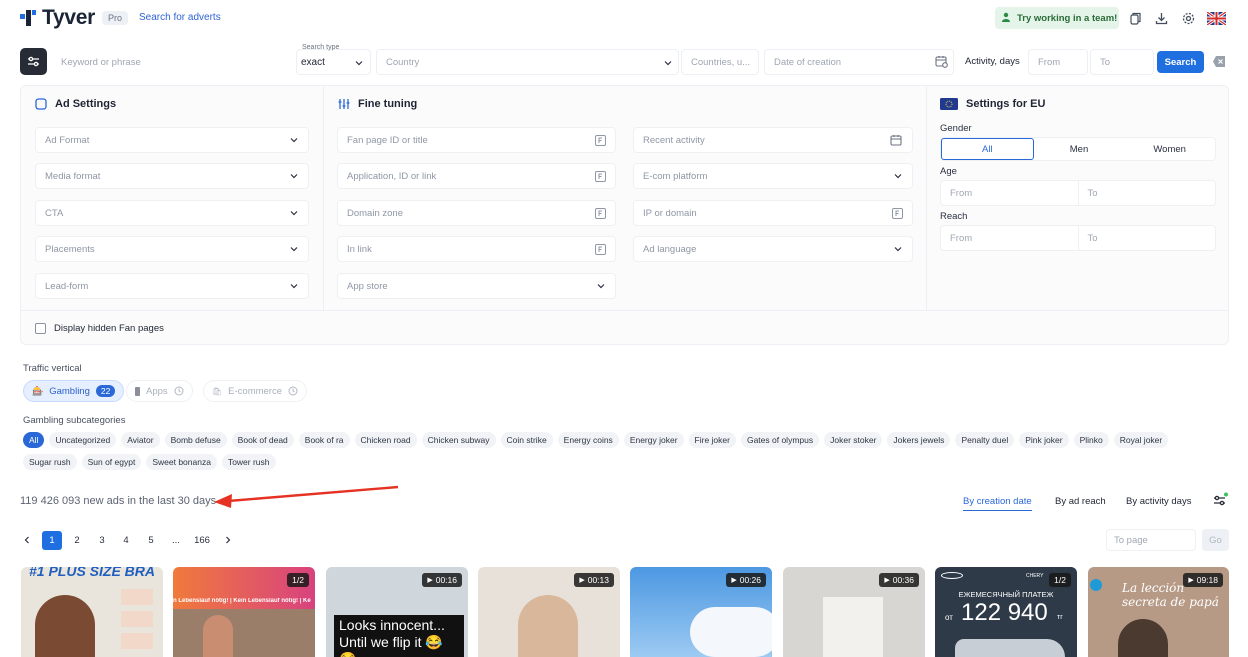 This screenshot has height=657, width=1248. Describe the element at coordinates (1158, 501) in the screenshot. I see `sort-by-activity-days: By activity days` at that location.